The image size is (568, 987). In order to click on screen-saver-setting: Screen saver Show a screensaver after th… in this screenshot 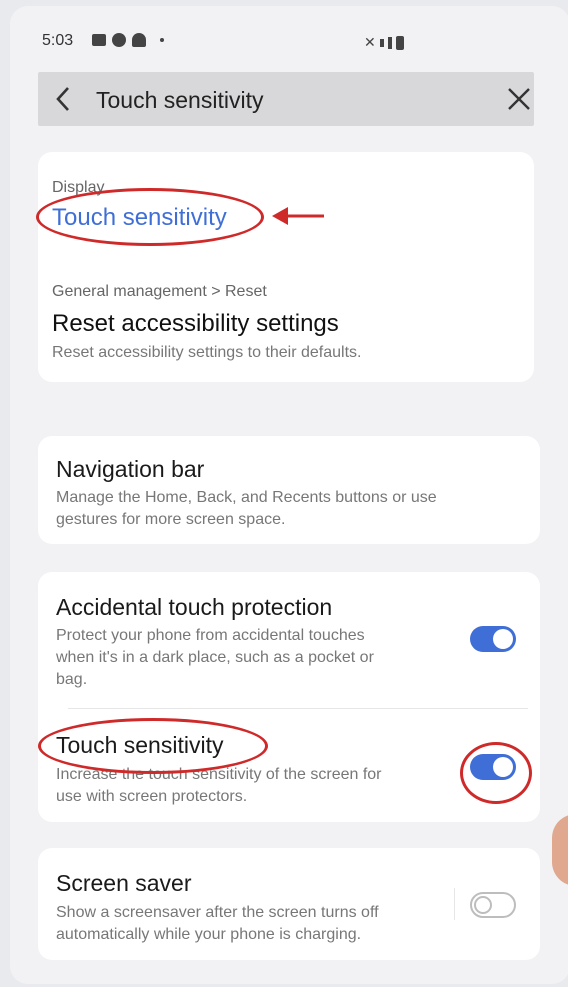, I will do `click(289, 904)`.